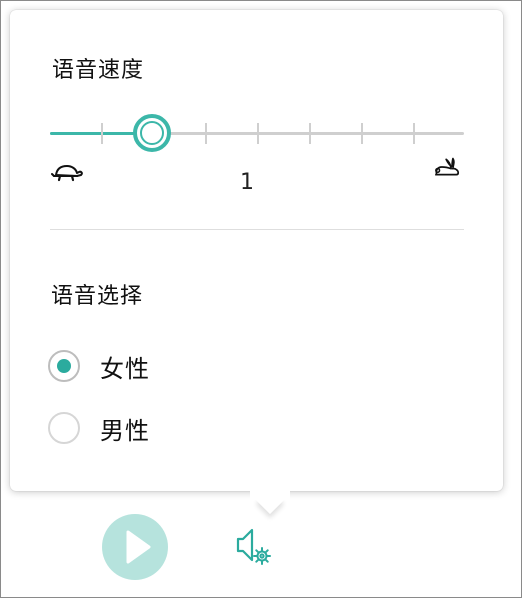 The height and width of the screenshot is (598, 522). I want to click on speed-value: 1, so click(247, 182).